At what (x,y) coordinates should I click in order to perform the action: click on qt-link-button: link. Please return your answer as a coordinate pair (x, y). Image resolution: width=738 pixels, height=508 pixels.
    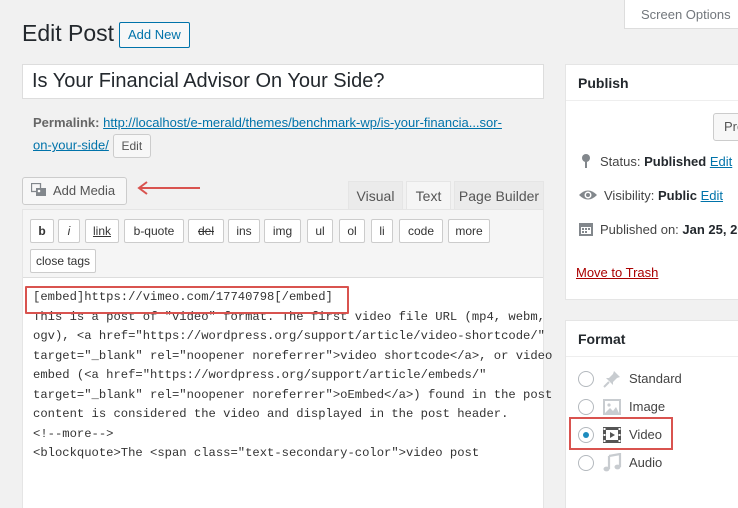
    Looking at the image, I should click on (102, 231).